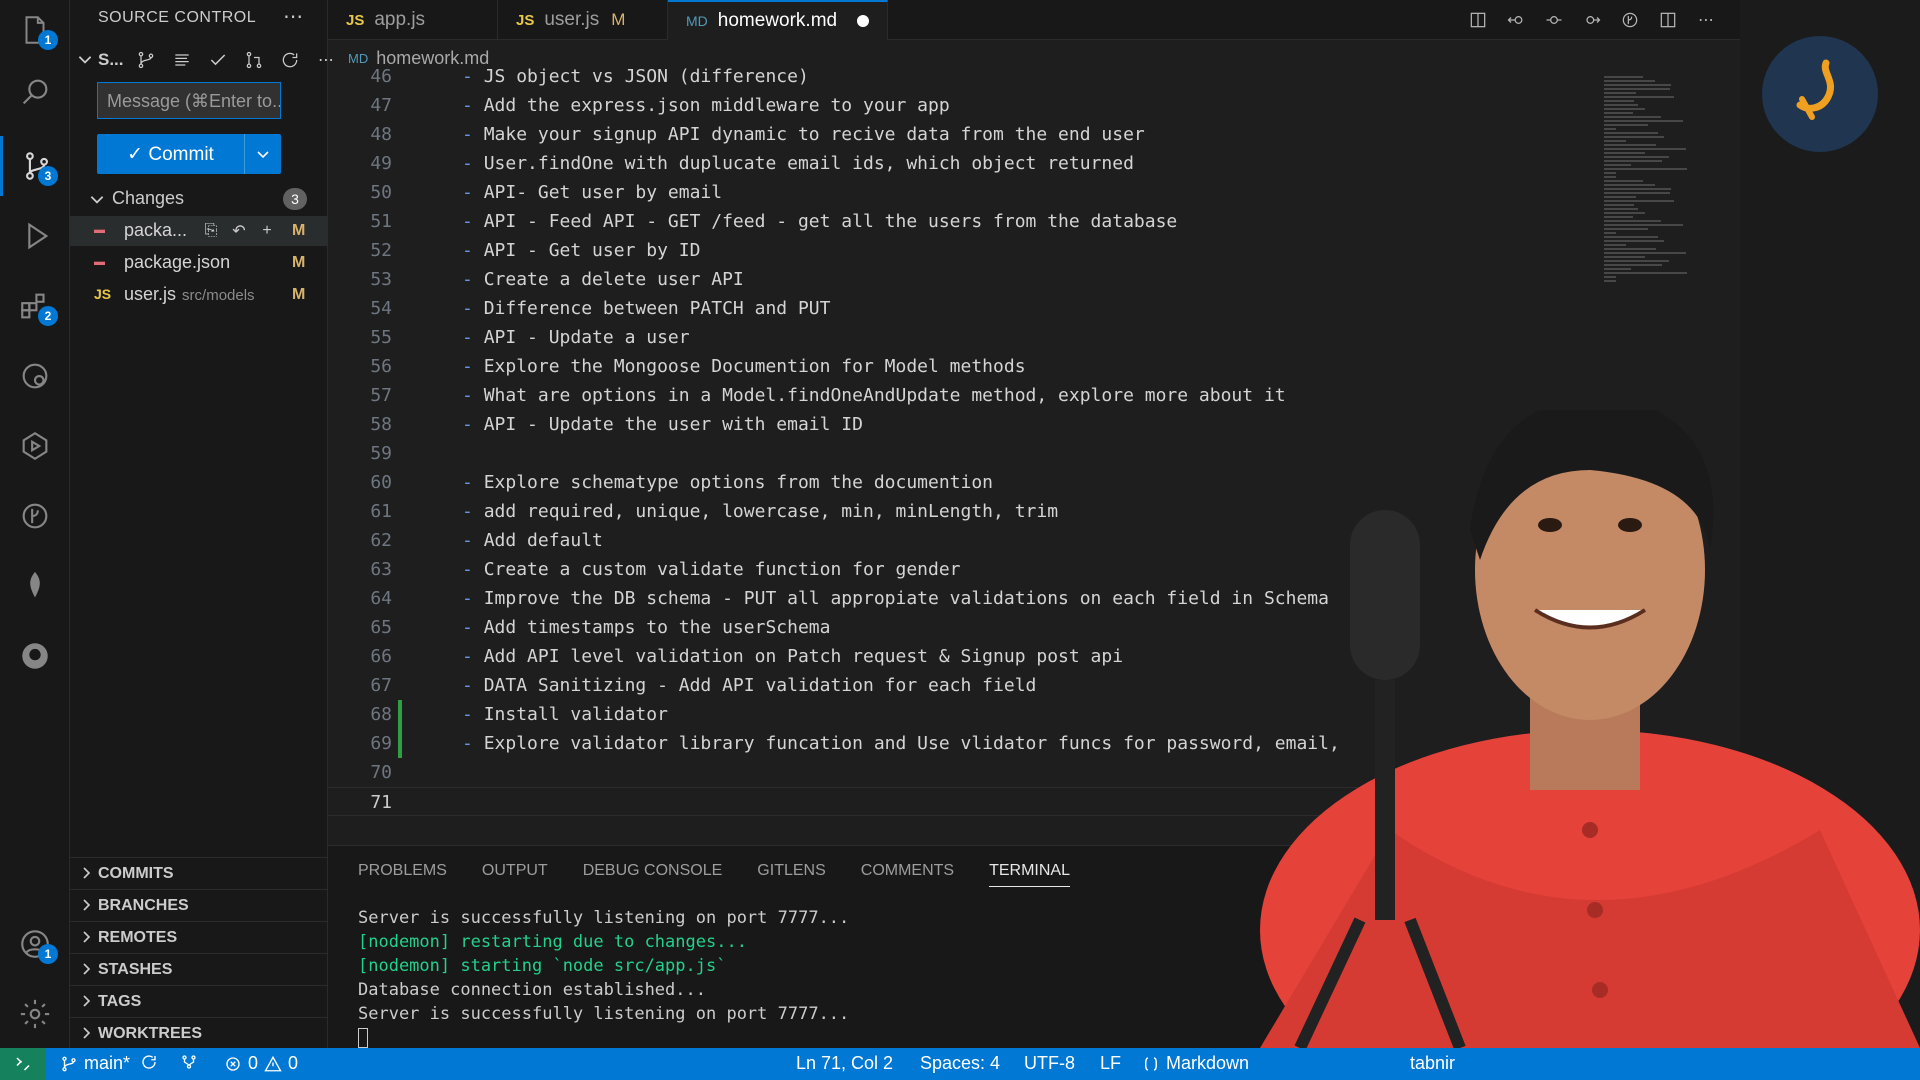  Describe the element at coordinates (199, 904) in the screenshot. I see `section-branches: BRANCHES` at that location.